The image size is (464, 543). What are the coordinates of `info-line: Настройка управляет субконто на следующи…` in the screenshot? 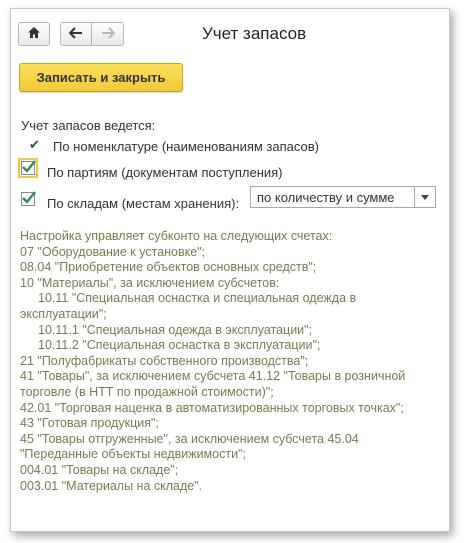 It's located at (176, 236).